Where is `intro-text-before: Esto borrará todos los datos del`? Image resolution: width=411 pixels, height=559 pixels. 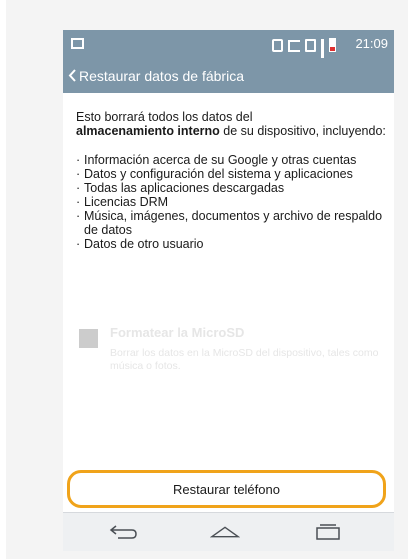
intro-text-before: Esto borrará todos los datos del is located at coordinates (164, 117).